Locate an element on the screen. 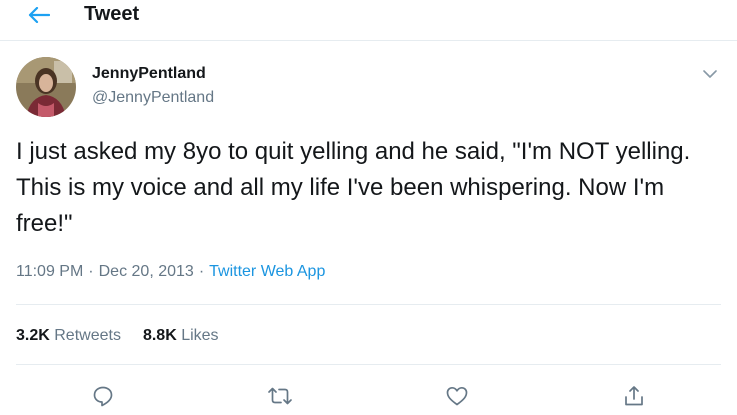  back-button is located at coordinates (39, 15).